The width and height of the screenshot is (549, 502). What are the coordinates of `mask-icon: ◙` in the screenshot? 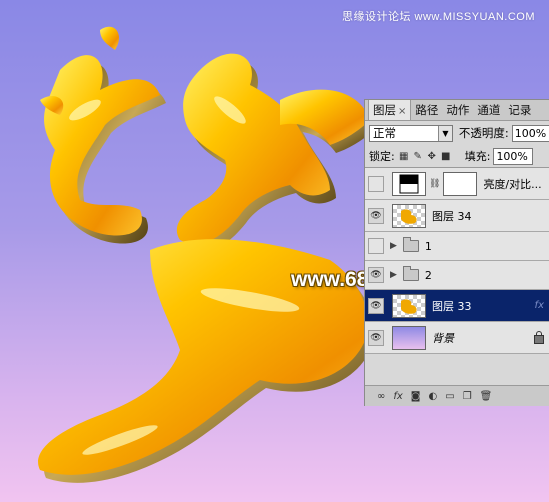 It's located at (416, 396).